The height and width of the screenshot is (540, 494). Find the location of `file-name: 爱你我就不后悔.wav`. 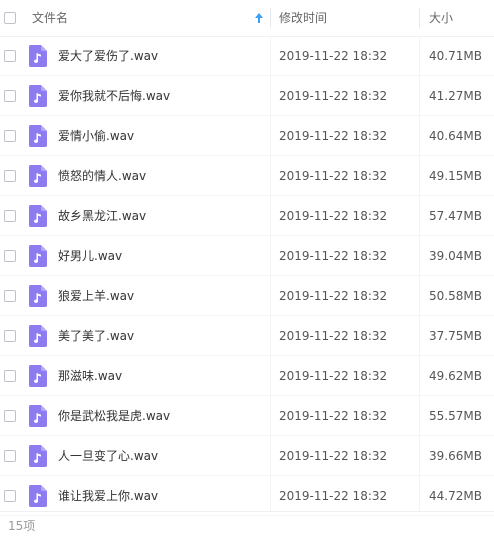

file-name: 爱你我就不后悔.wav is located at coordinates (114, 96).